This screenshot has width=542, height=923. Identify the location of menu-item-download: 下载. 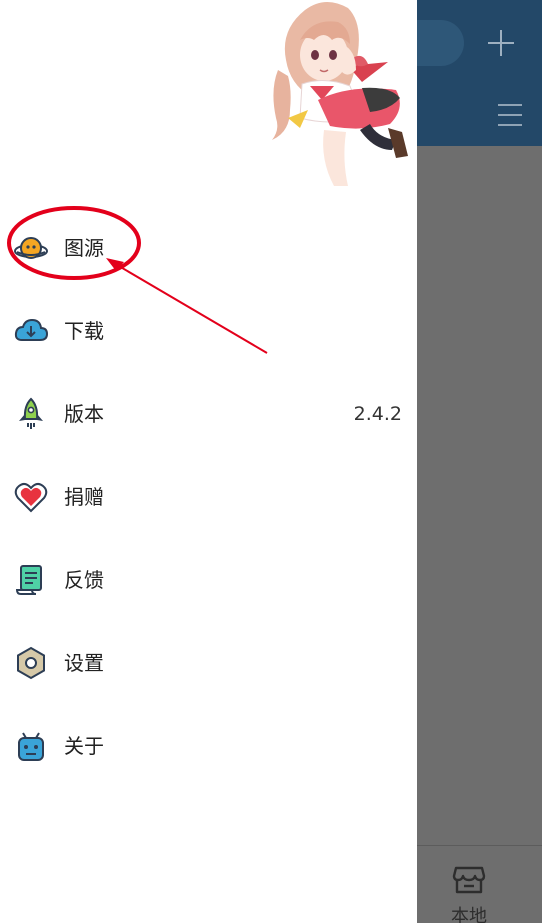
(208, 331).